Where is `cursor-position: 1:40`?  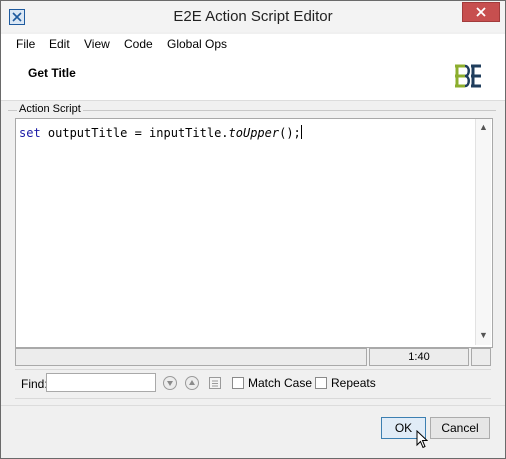
cursor-position: 1:40 is located at coordinates (419, 357).